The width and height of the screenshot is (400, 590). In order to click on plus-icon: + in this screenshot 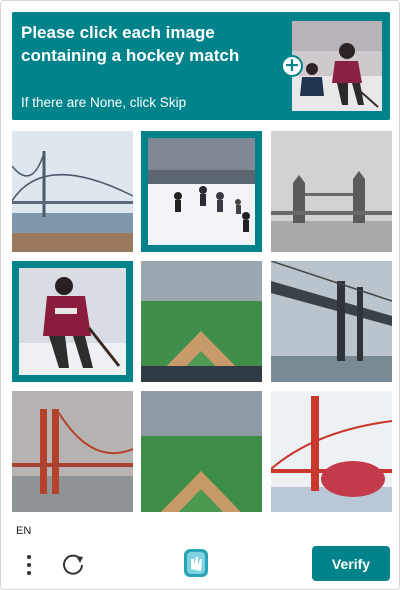, I will do `click(292, 66)`.